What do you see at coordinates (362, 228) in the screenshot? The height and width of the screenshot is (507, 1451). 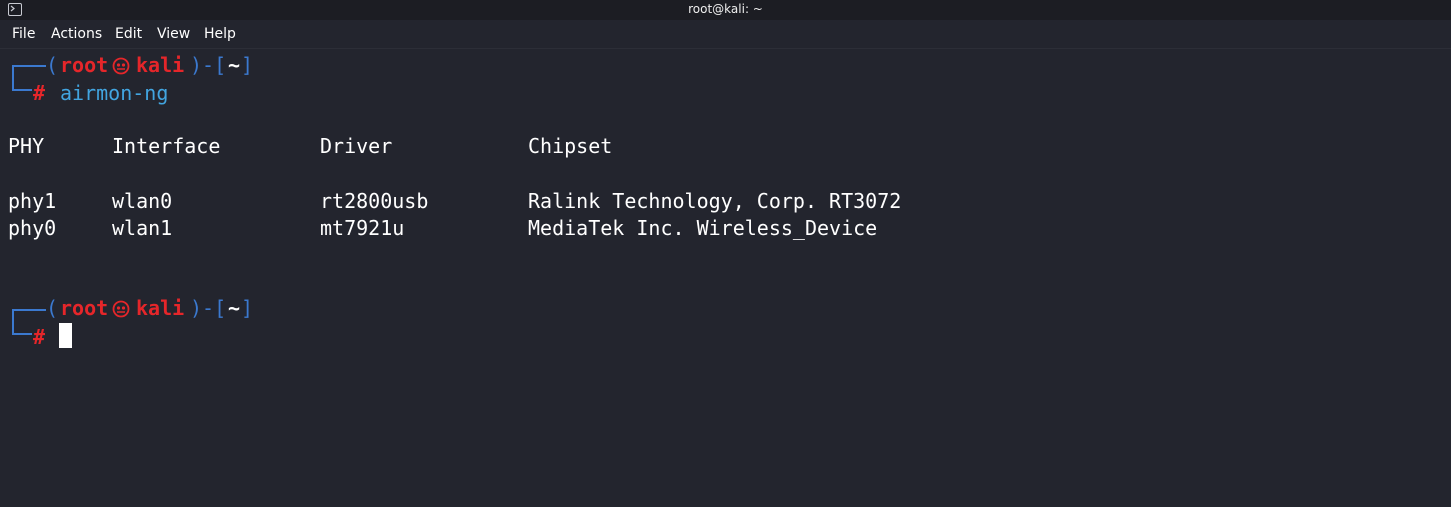 I see `table-row-1-driver: mt7921u` at bounding box center [362, 228].